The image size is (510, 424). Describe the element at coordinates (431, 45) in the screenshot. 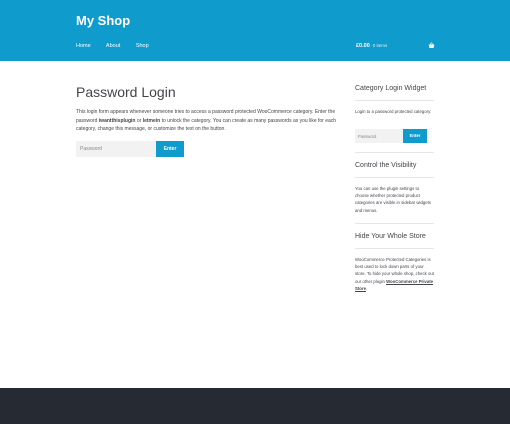

I see `basket-icon` at that location.